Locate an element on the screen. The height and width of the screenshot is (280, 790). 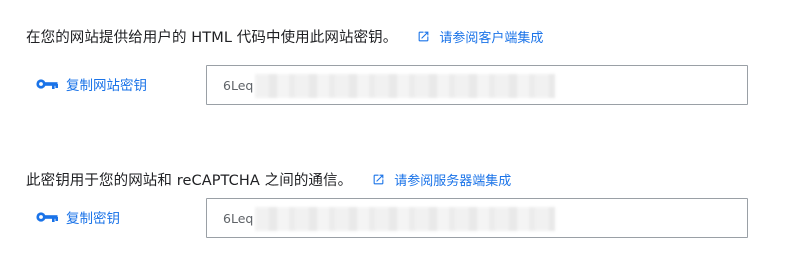
client-integration-link: 请参阅客户端集成 is located at coordinates (480, 36).